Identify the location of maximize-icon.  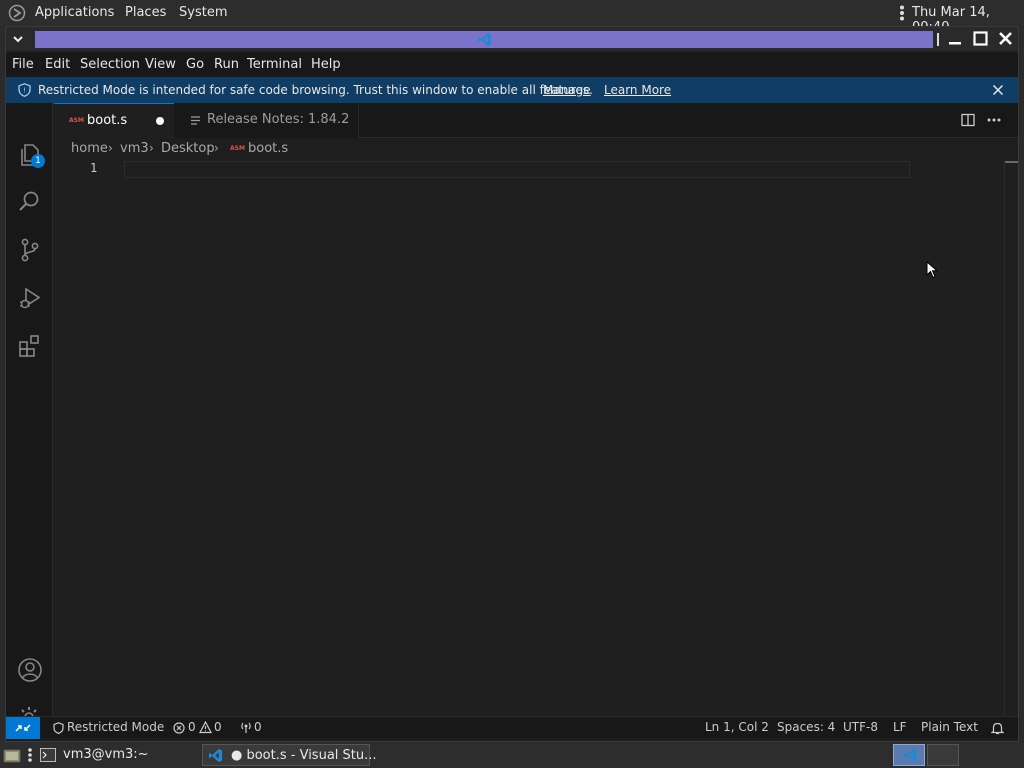
(980, 38).